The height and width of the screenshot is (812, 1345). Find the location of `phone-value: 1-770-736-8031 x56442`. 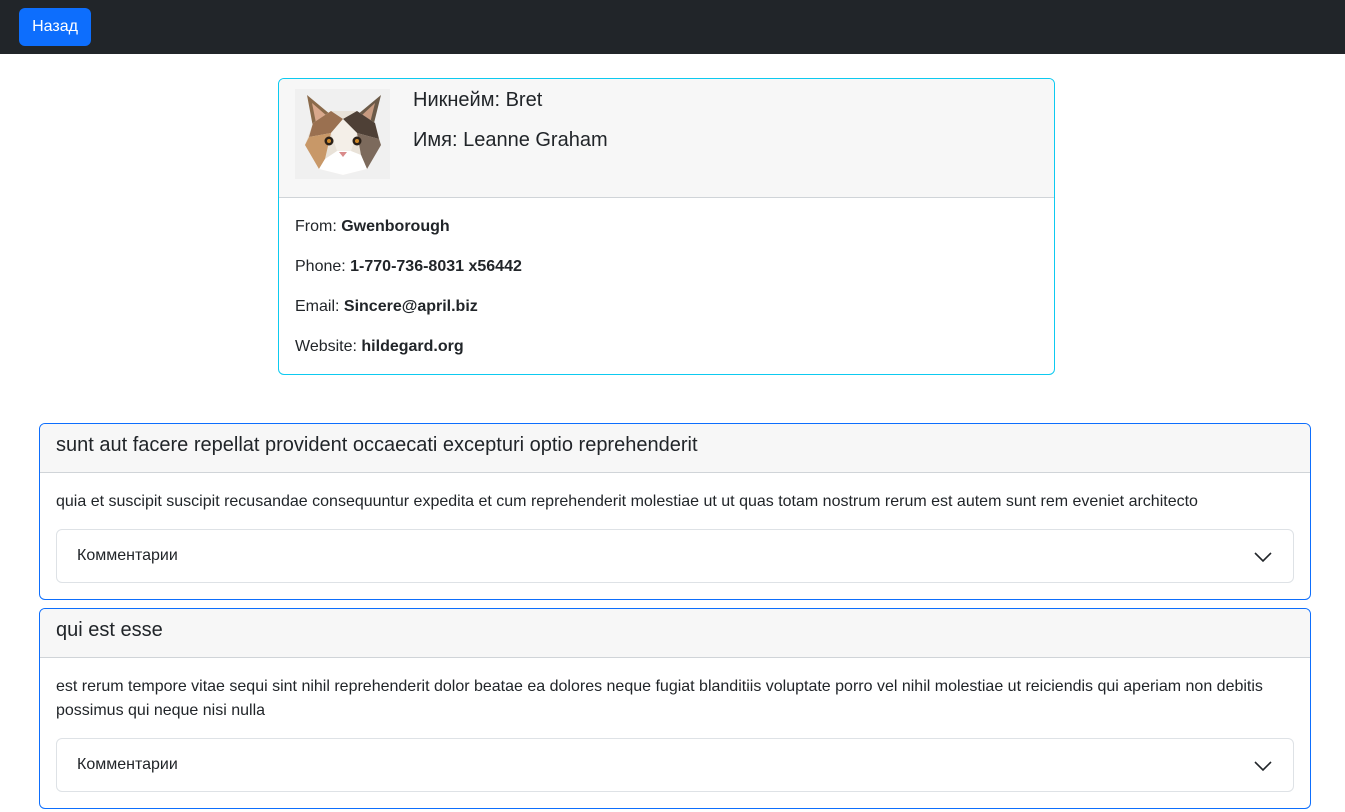

phone-value: 1-770-736-8031 x56442 is located at coordinates (436, 266).